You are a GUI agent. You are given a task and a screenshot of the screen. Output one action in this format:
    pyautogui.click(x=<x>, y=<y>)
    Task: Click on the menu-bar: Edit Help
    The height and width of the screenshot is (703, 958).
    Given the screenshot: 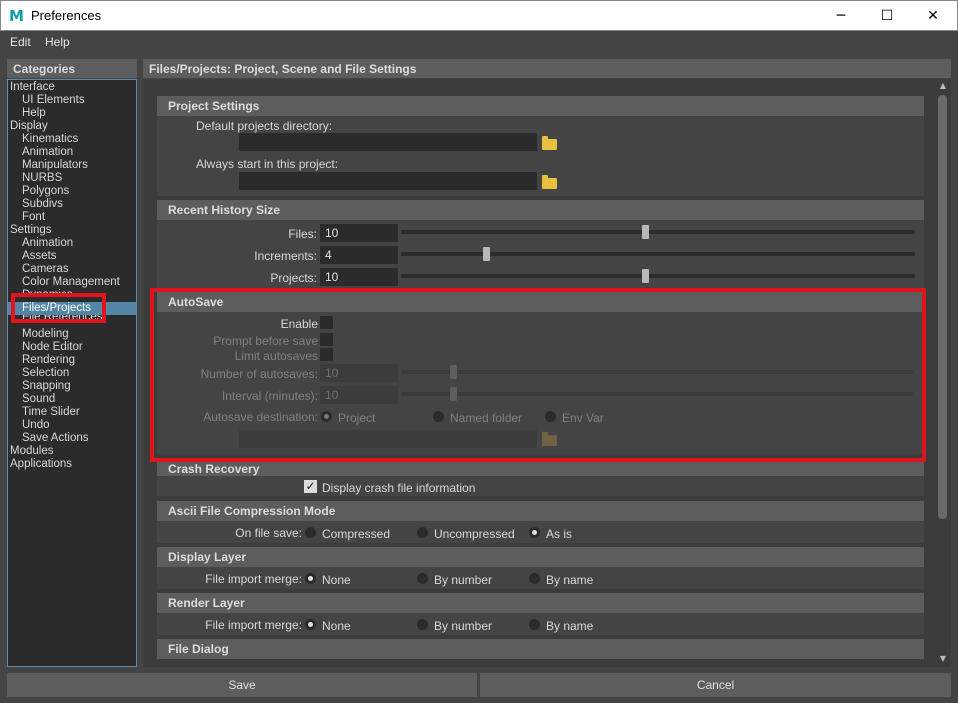 What is the action you would take?
    pyautogui.click(x=479, y=42)
    